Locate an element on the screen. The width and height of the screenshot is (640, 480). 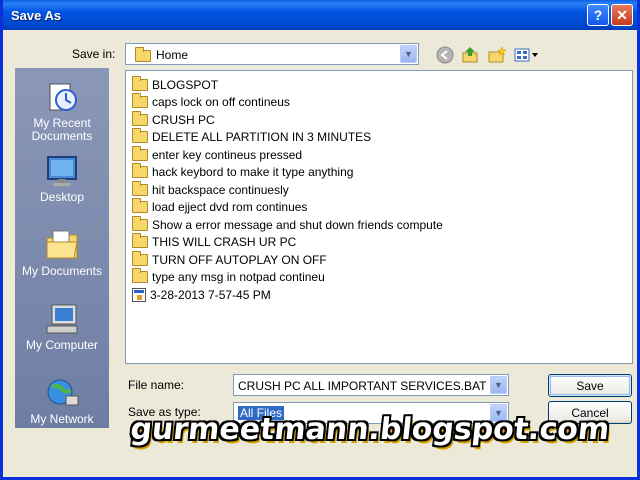
save-in-dropdown: Home ▼ is located at coordinates (272, 54).